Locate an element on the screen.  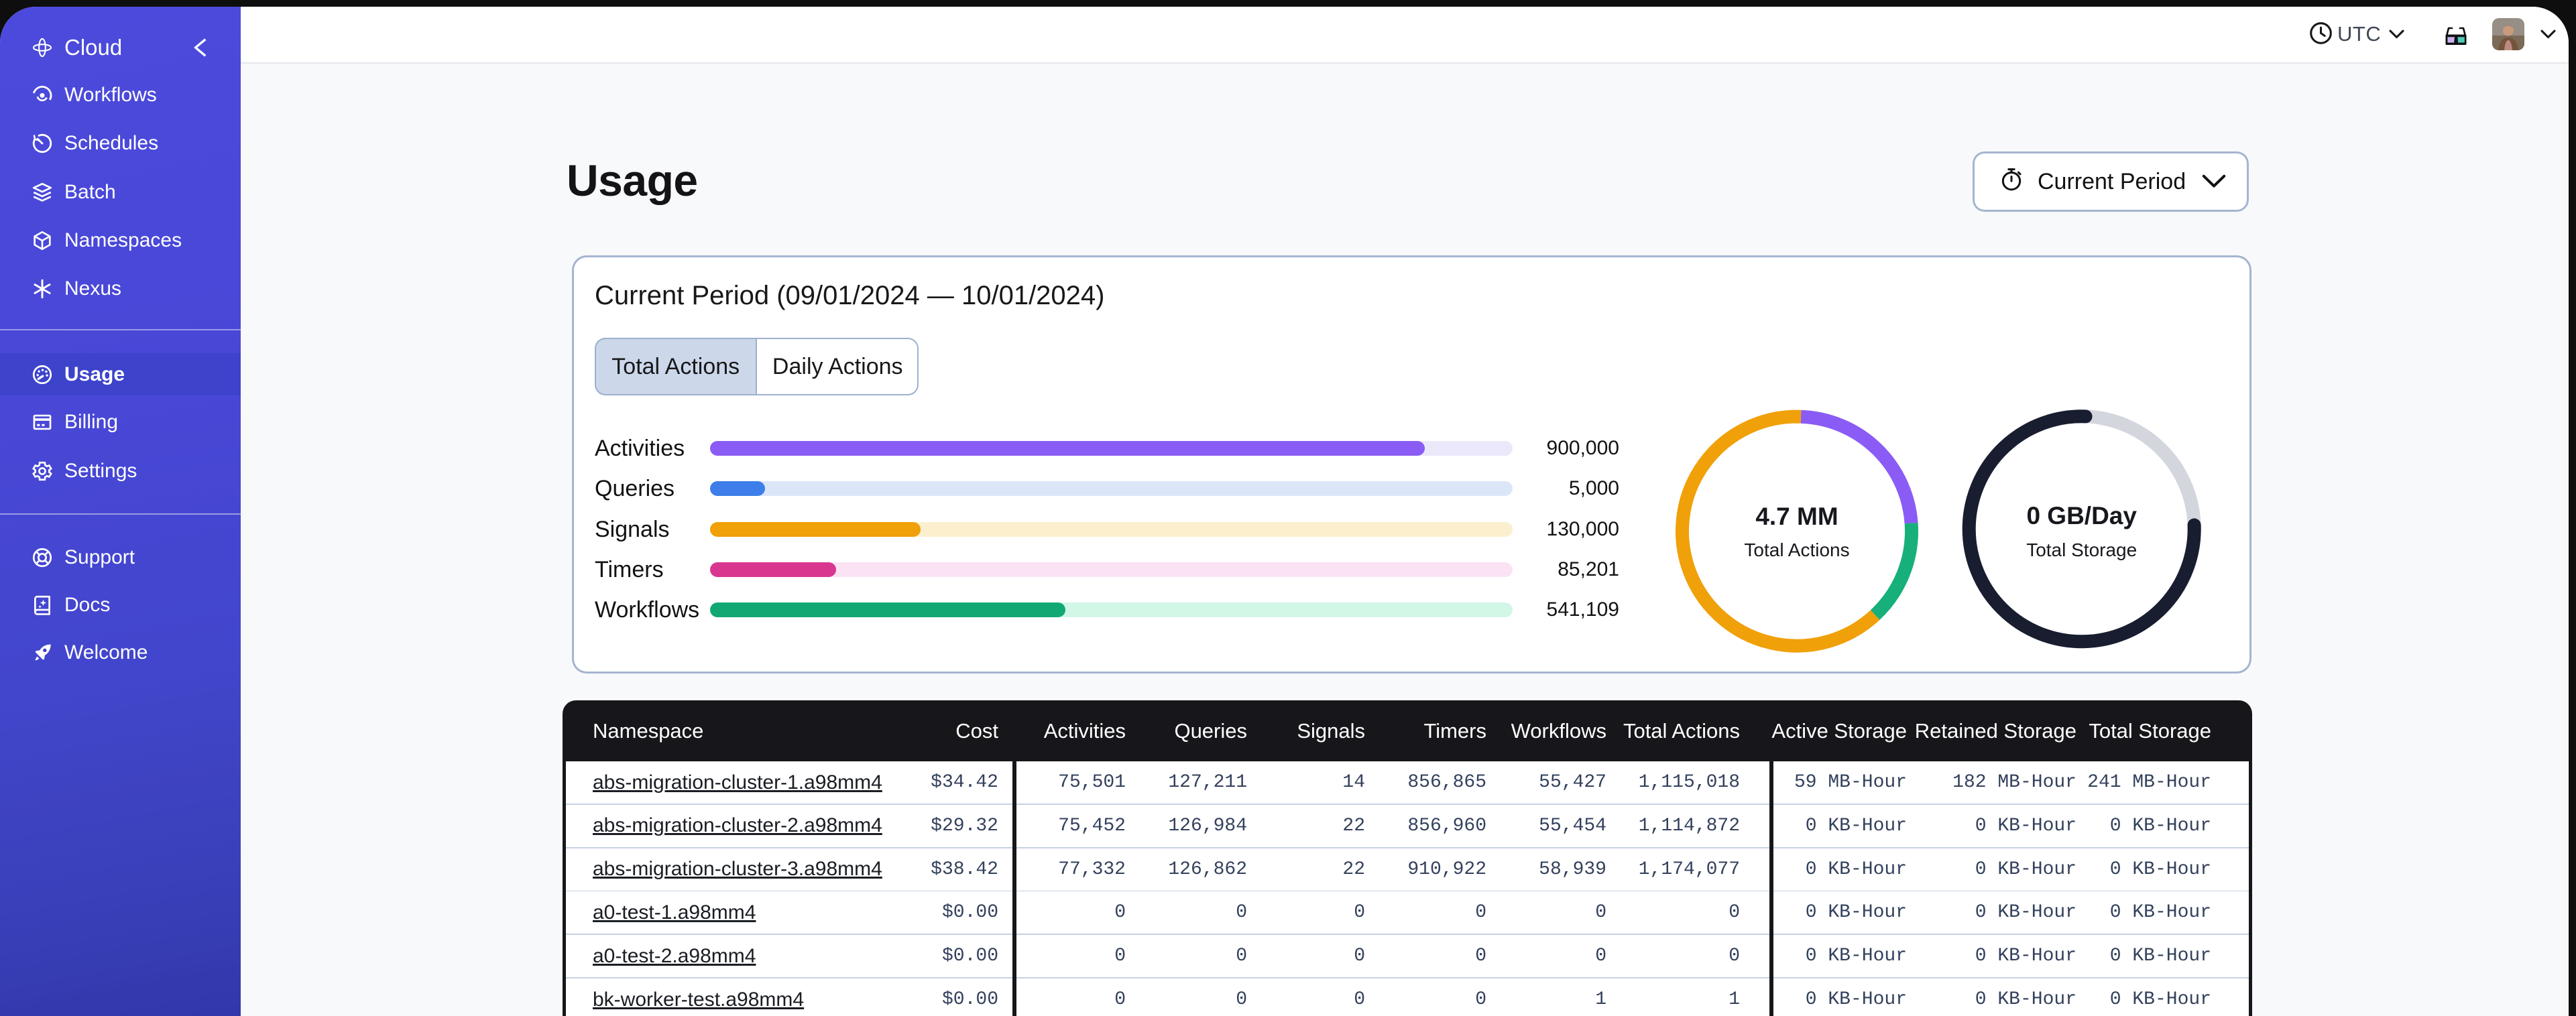
svg-text: 4.7 MM is located at coordinates (1796, 516).